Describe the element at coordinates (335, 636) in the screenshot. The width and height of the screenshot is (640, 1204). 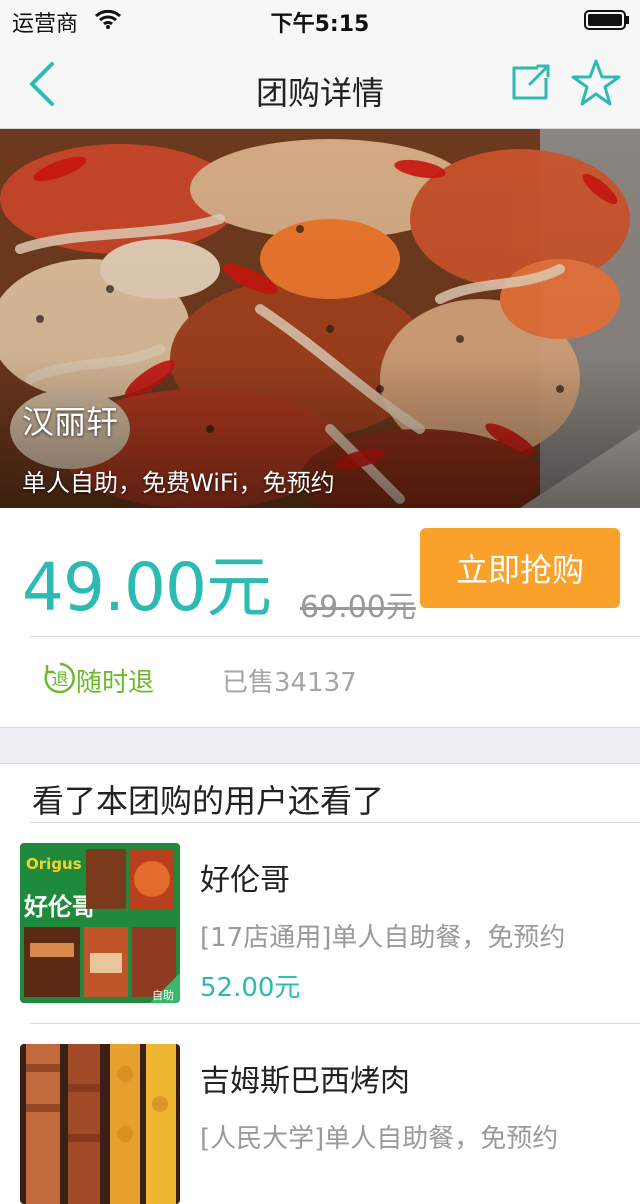
I see `divider` at that location.